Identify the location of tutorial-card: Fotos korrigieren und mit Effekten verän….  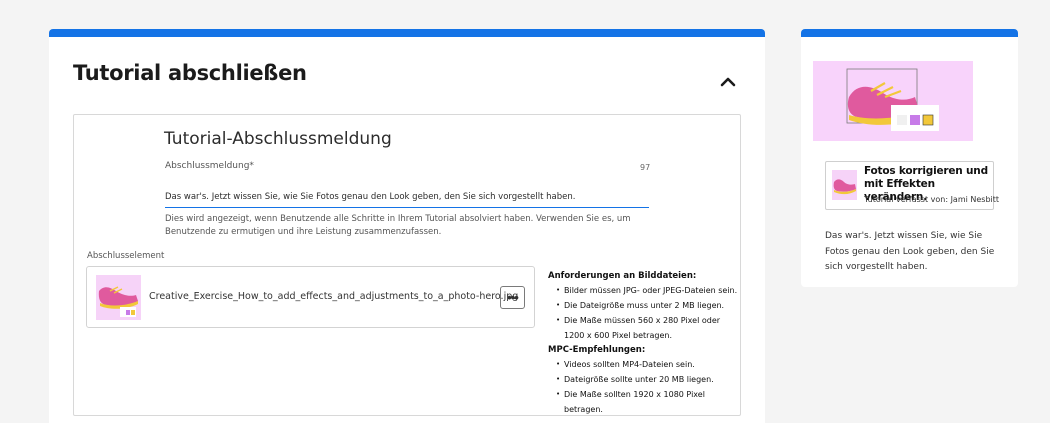
(912, 185).